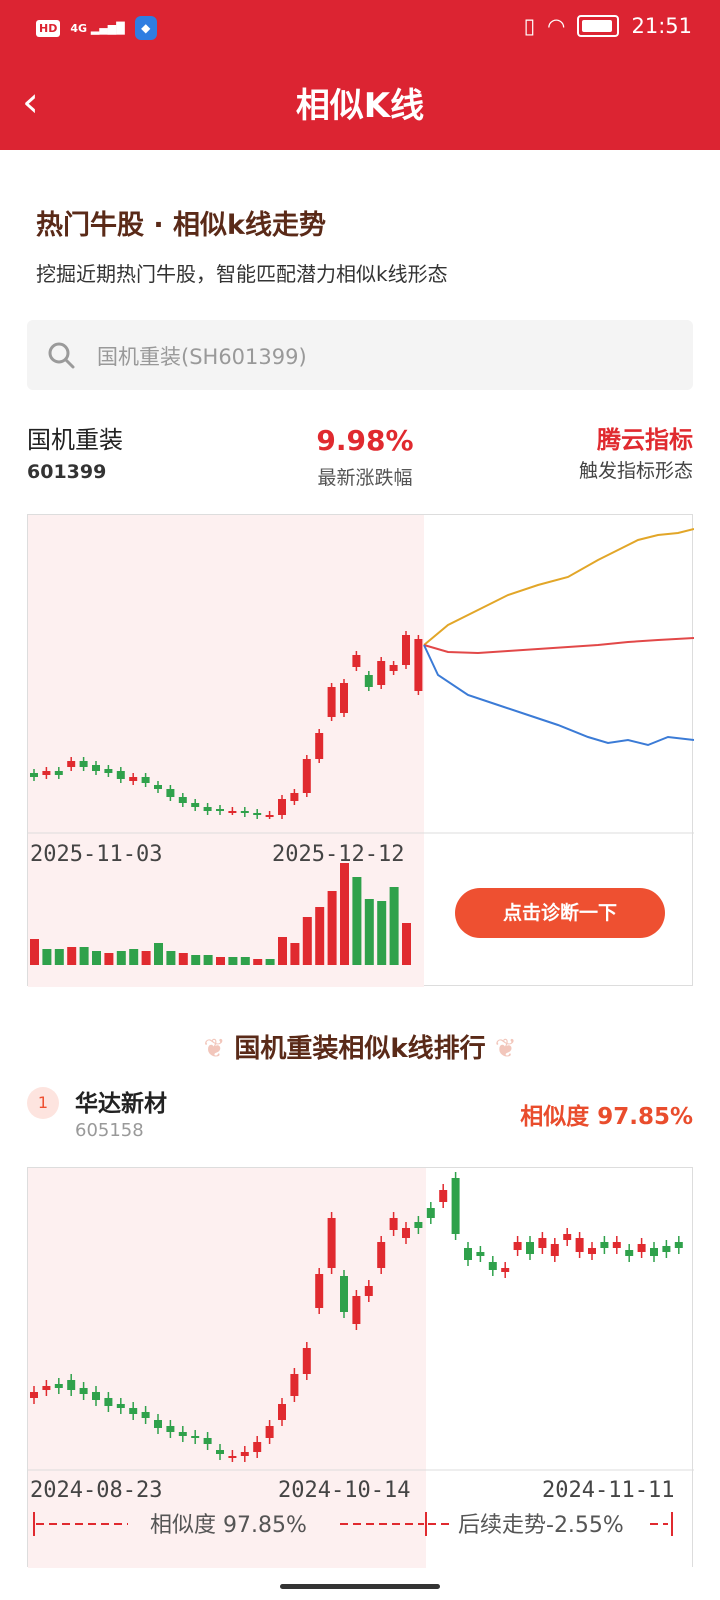 The image size is (720, 1600). What do you see at coordinates (661, 26) in the screenshot?
I see `clock: 21:51` at bounding box center [661, 26].